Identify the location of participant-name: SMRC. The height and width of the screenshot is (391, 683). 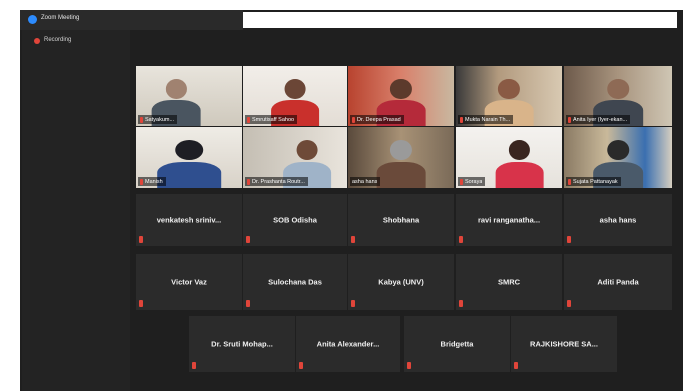
(509, 282).